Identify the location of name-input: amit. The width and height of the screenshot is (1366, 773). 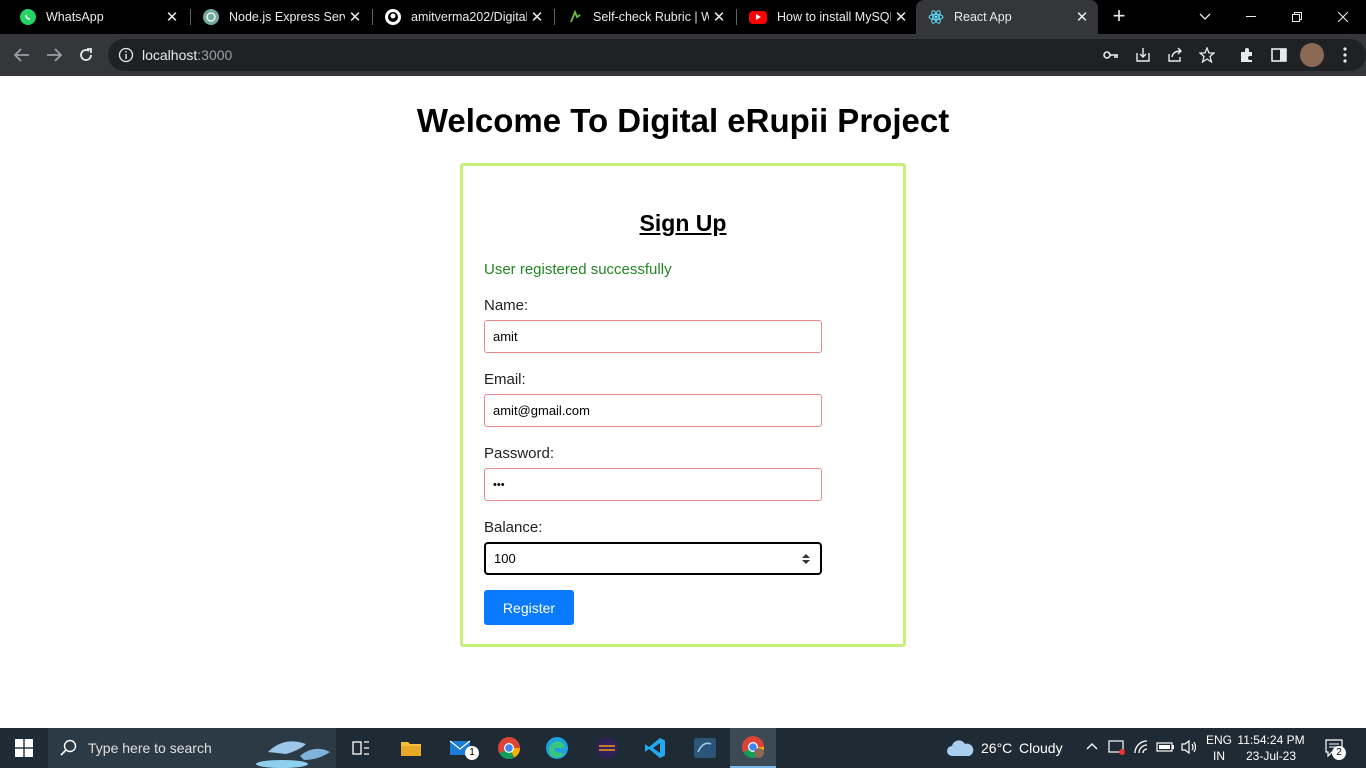
(653, 336).